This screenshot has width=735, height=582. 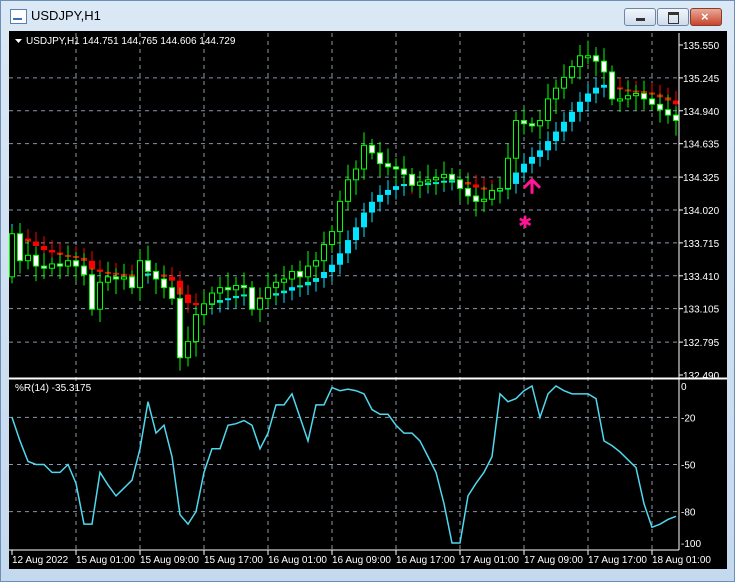 What do you see at coordinates (688, 466) in the screenshot?
I see `wpr-tick-label: -50` at bounding box center [688, 466].